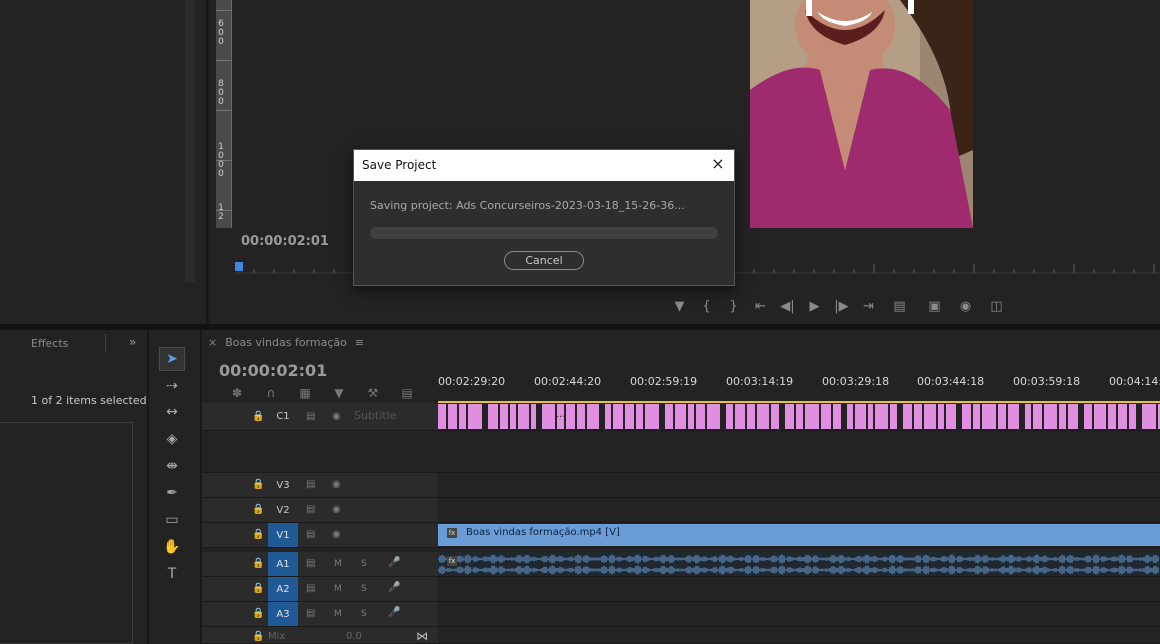  Describe the element at coordinates (373, 393) in the screenshot. I see `settings-wrench-icon: ⚒` at that location.